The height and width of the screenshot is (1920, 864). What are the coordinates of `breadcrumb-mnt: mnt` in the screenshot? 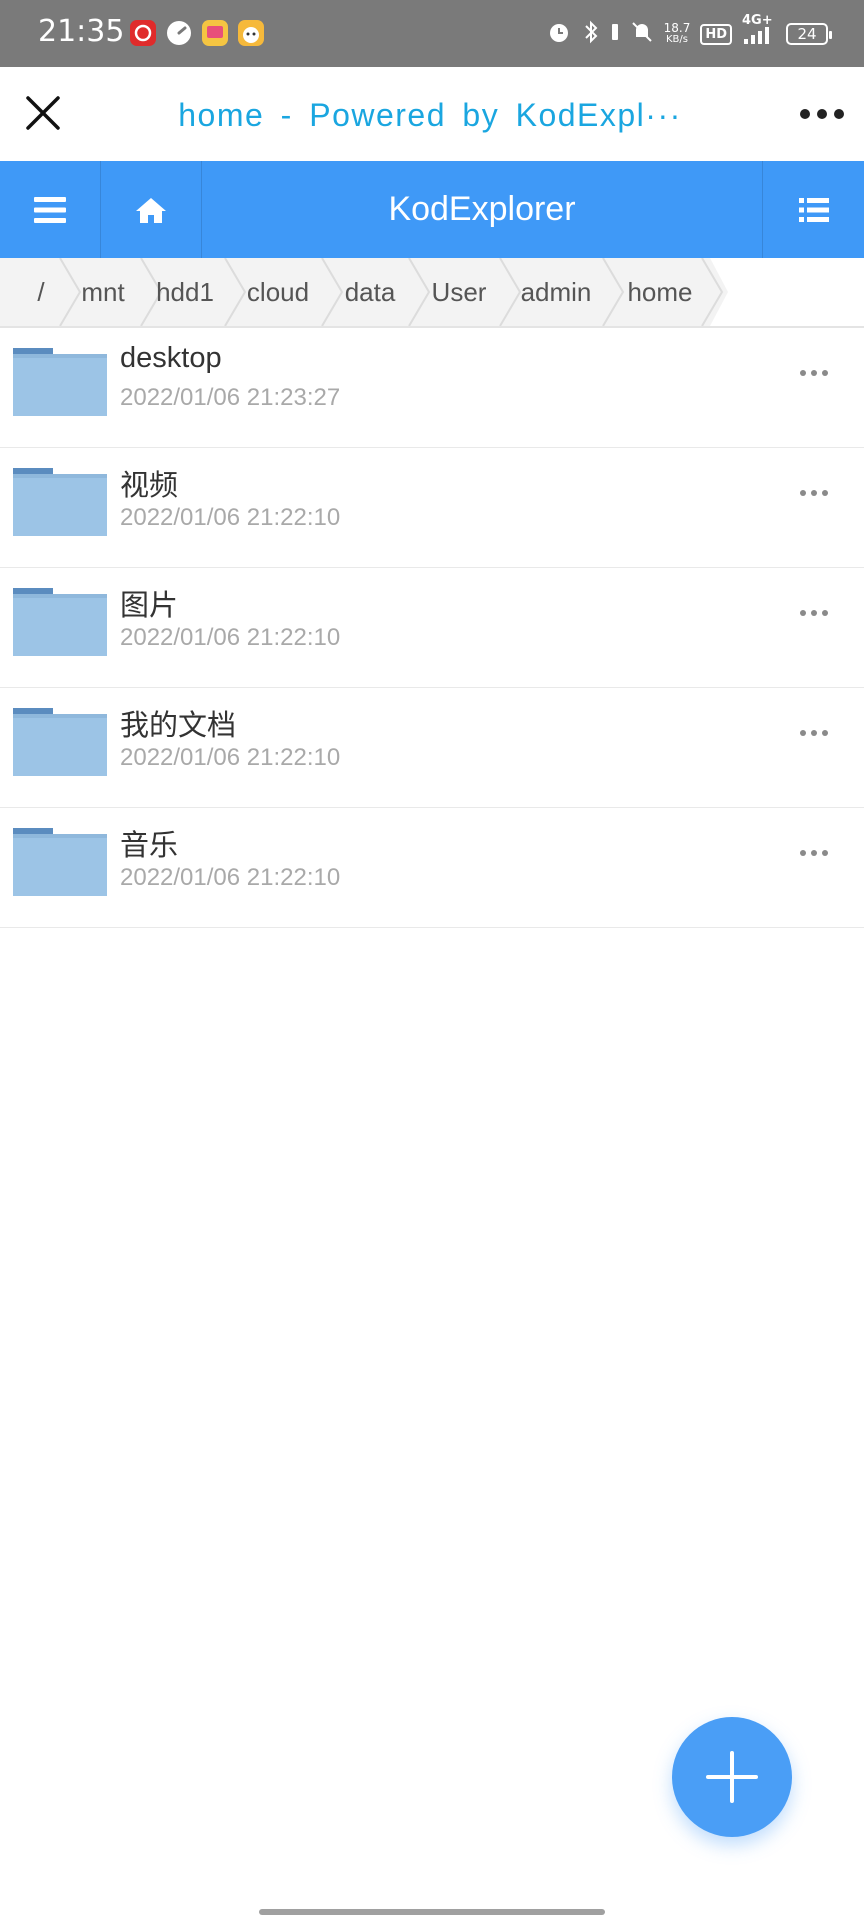 It's located at (103, 292).